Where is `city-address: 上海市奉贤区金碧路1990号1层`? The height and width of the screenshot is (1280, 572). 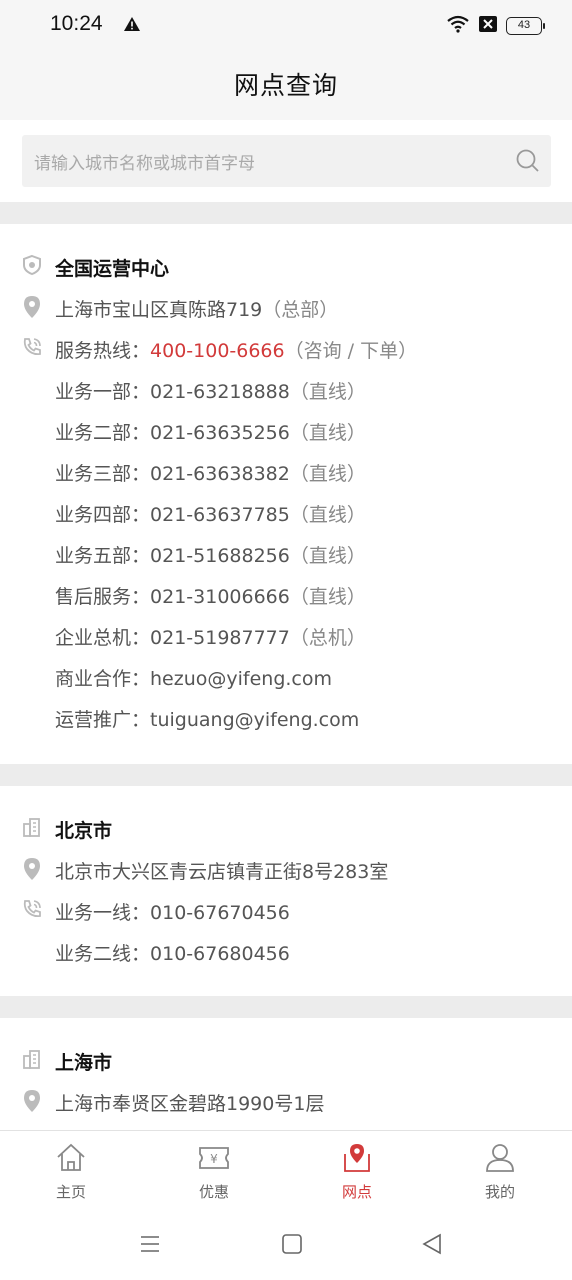
city-address: 上海市奉贤区金碧路1990号1层 is located at coordinates (190, 1104).